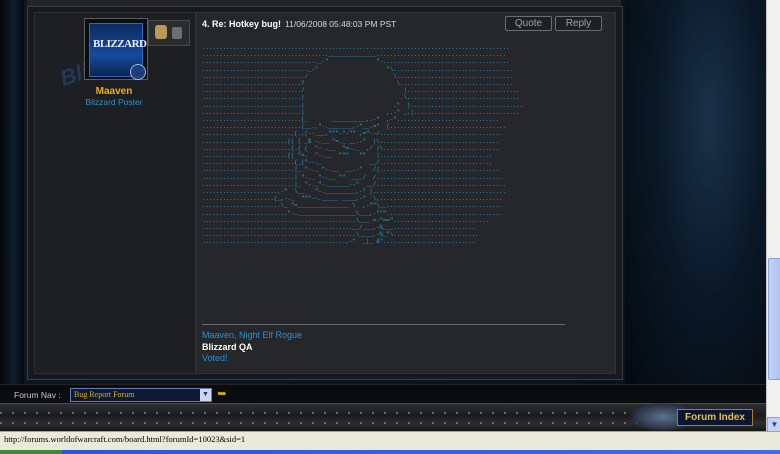 This screenshot has width=780, height=454. I want to click on scrollbar-thumb, so click(774, 319).